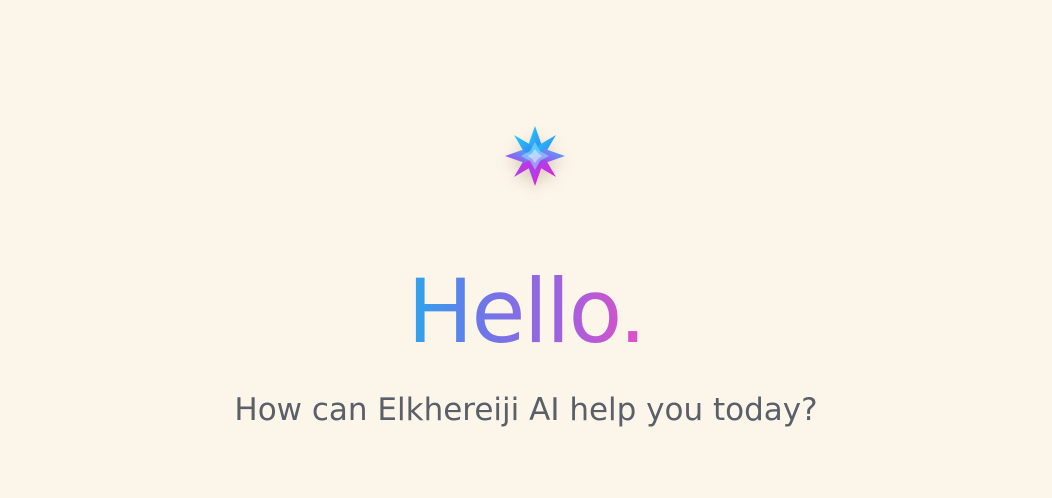 This screenshot has width=1052, height=498. I want to click on greeting-title-text: Hello., so click(526, 311).